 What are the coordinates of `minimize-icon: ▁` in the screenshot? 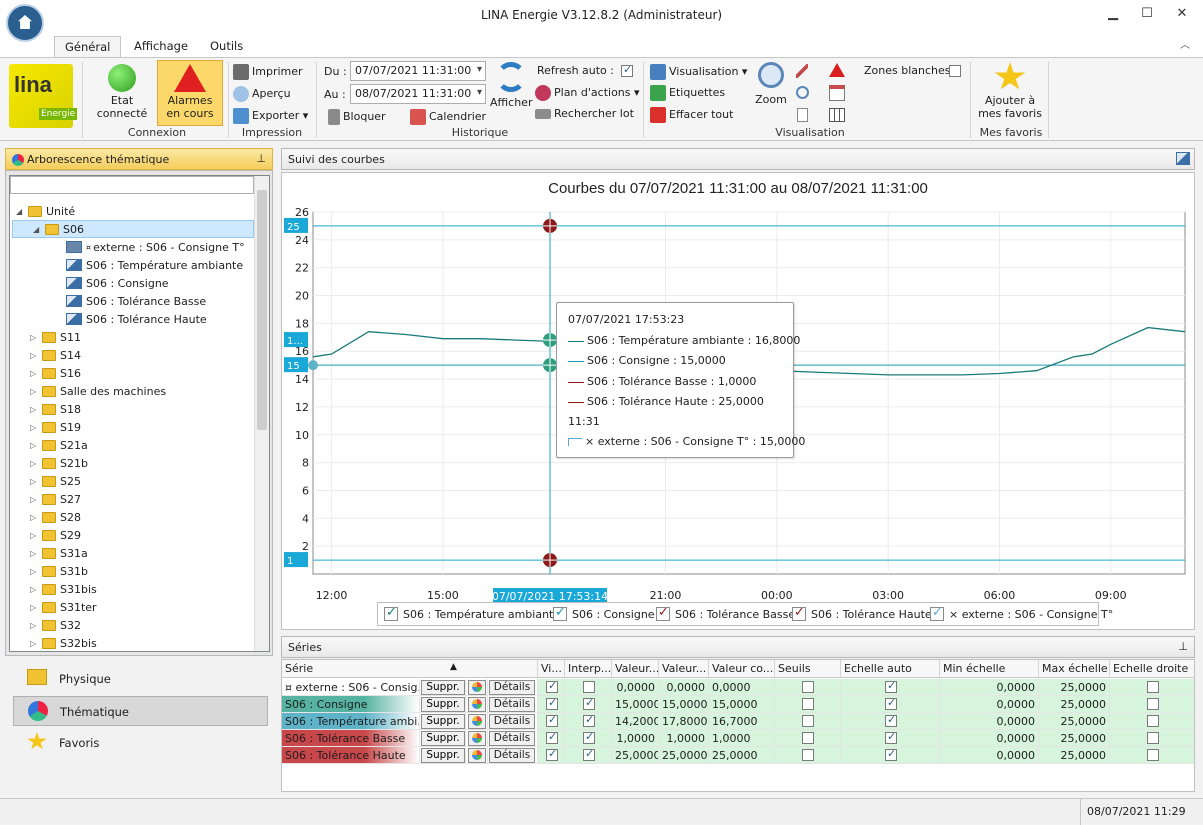 It's located at (1113, 15).